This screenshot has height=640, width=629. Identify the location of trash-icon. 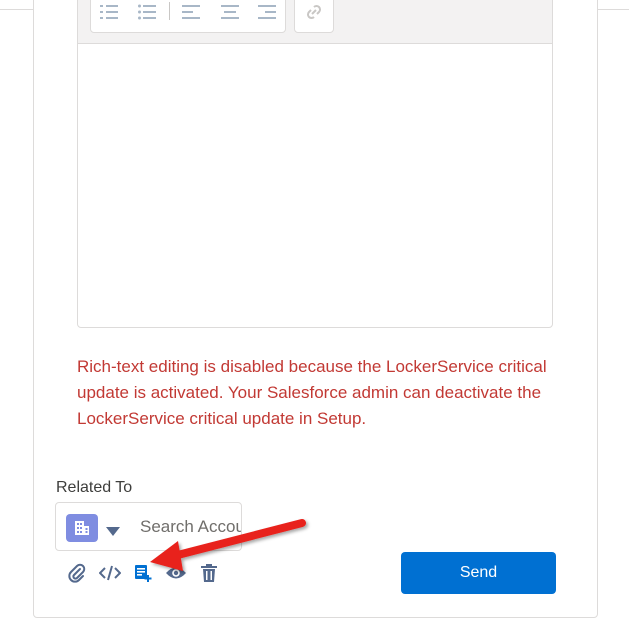
(209, 573).